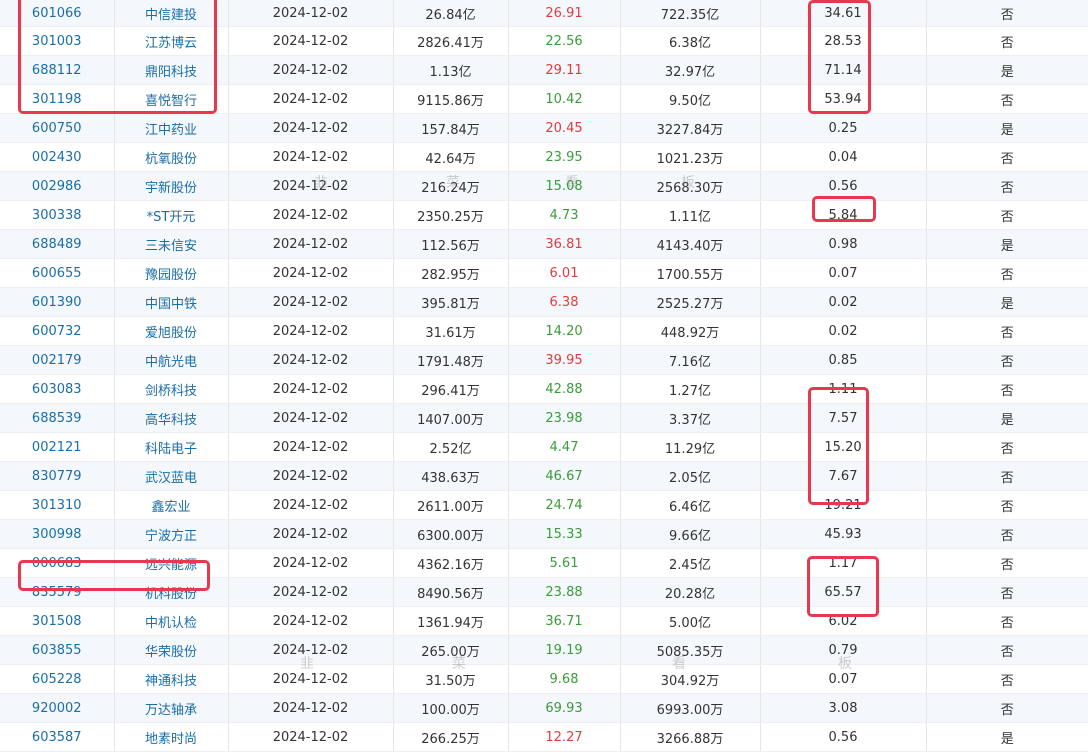  Describe the element at coordinates (1007, 418) in the screenshot. I see `flag-cell: 是` at that location.